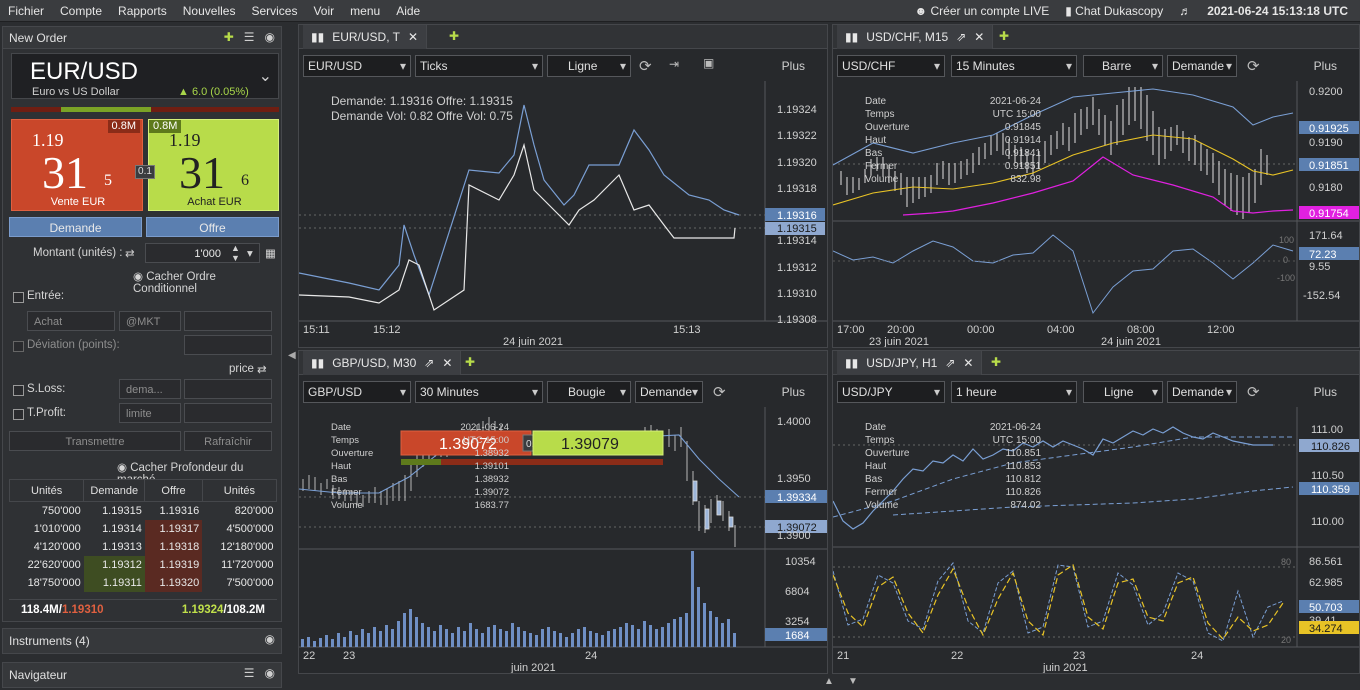 The width and height of the screenshot is (1360, 690). Describe the element at coordinates (492, 466) in the screenshot. I see `info-value: 1.39101` at that location.